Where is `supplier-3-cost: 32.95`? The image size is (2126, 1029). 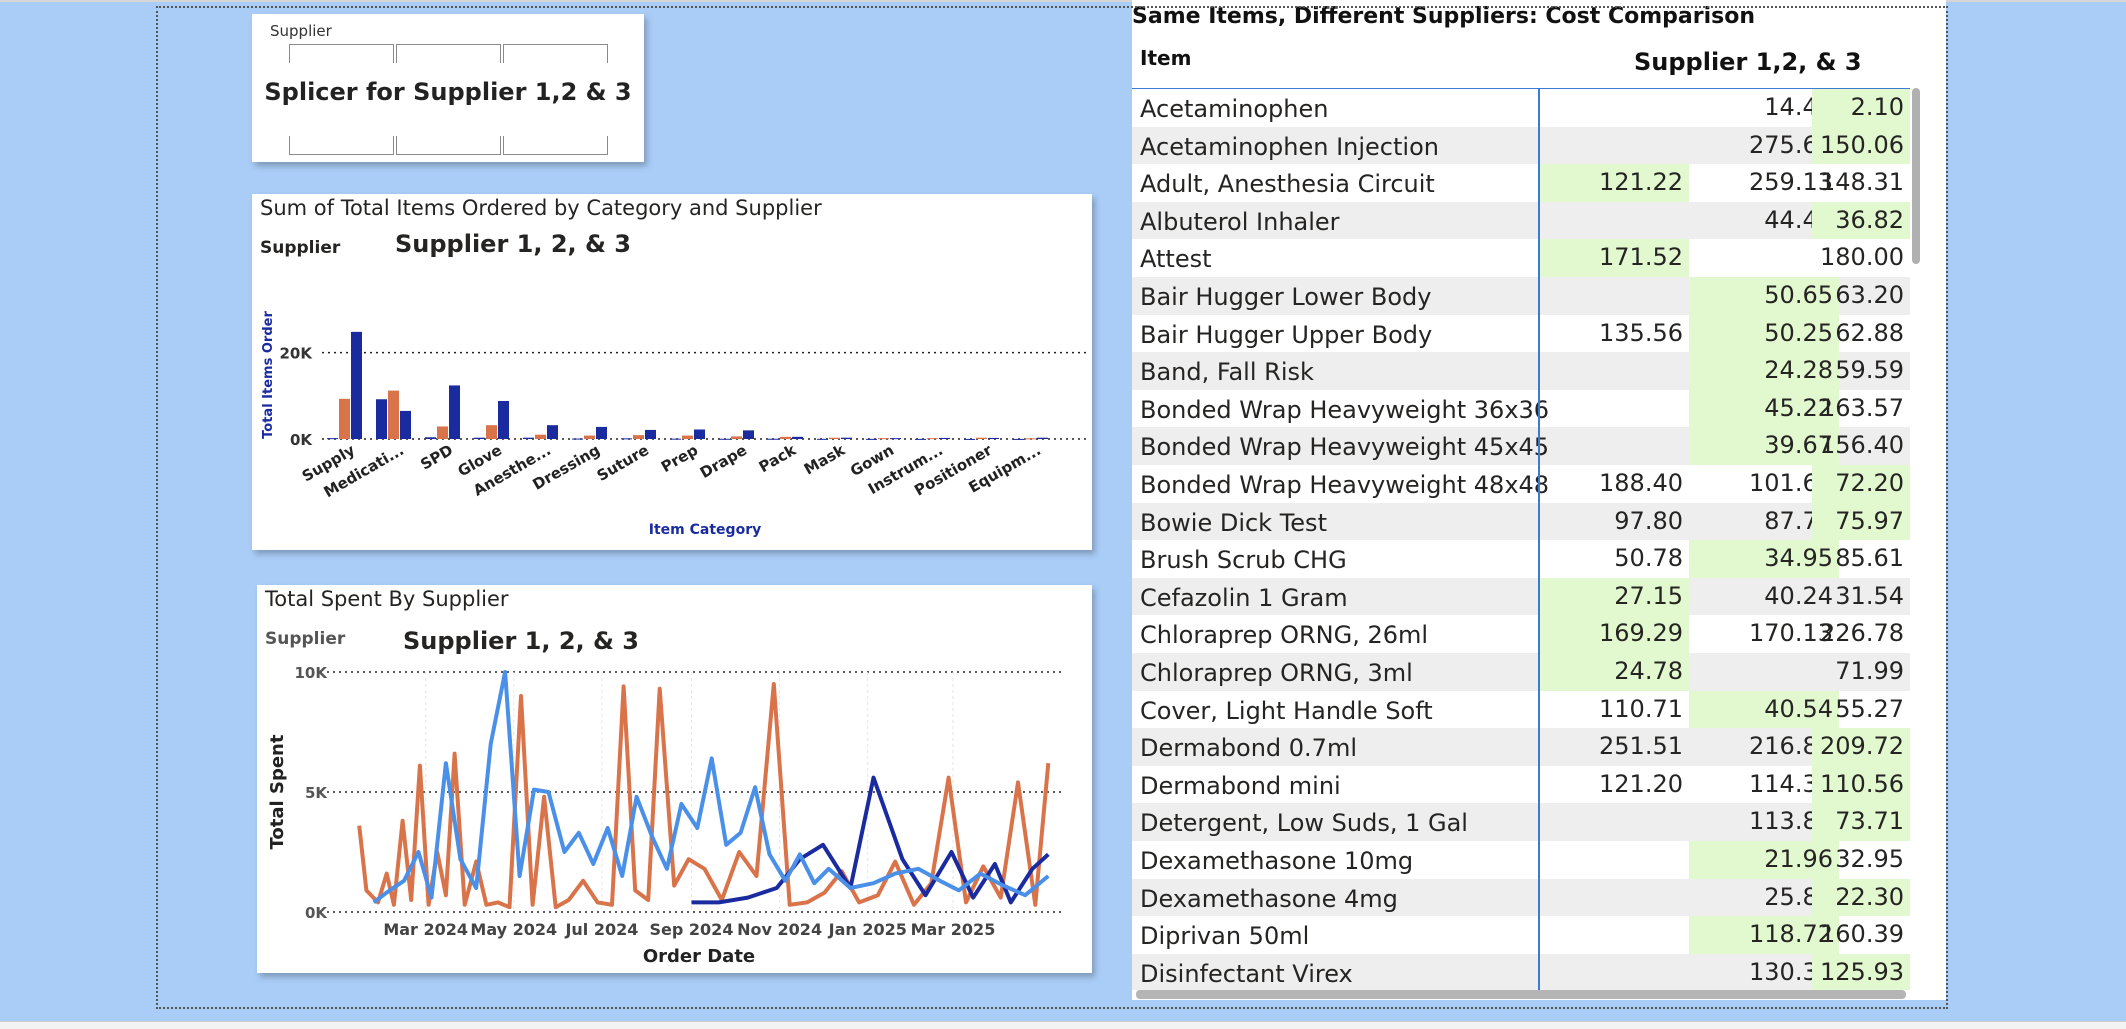 supplier-3-cost: 32.95 is located at coordinates (1869, 859).